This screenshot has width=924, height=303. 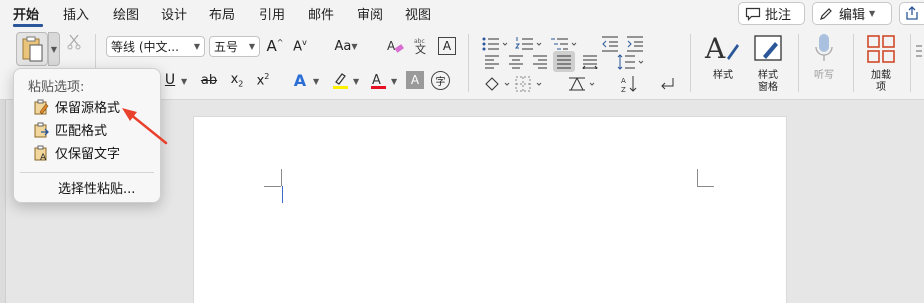 I want to click on line-spacing-button, so click(x=632, y=62).